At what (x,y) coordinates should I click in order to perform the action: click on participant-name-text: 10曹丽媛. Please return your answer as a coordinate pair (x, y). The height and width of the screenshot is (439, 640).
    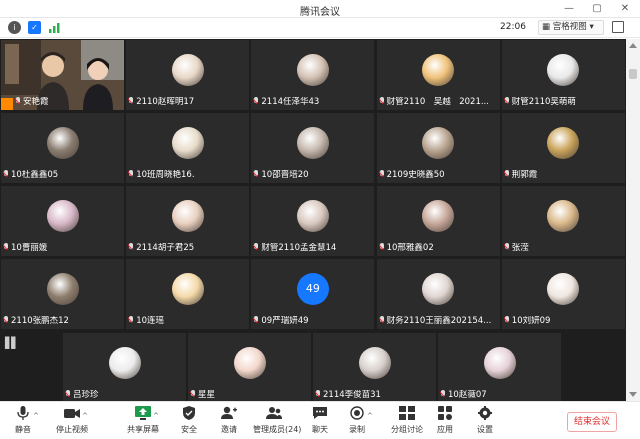
    Looking at the image, I should click on (29, 248).